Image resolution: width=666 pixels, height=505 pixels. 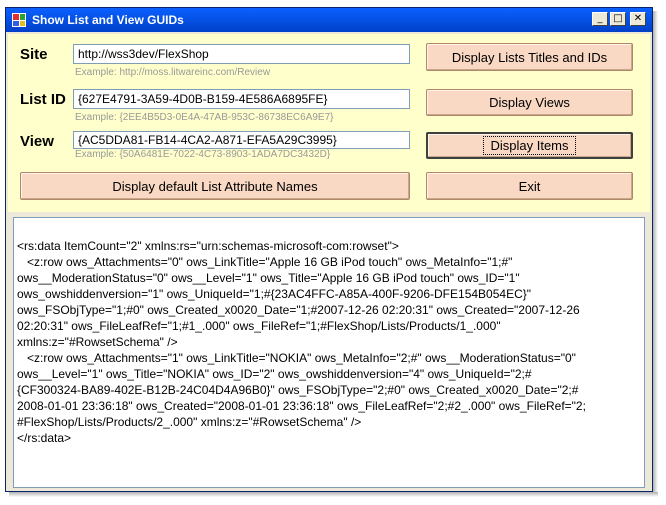 I want to click on exit-button: Exit, so click(x=529, y=186).